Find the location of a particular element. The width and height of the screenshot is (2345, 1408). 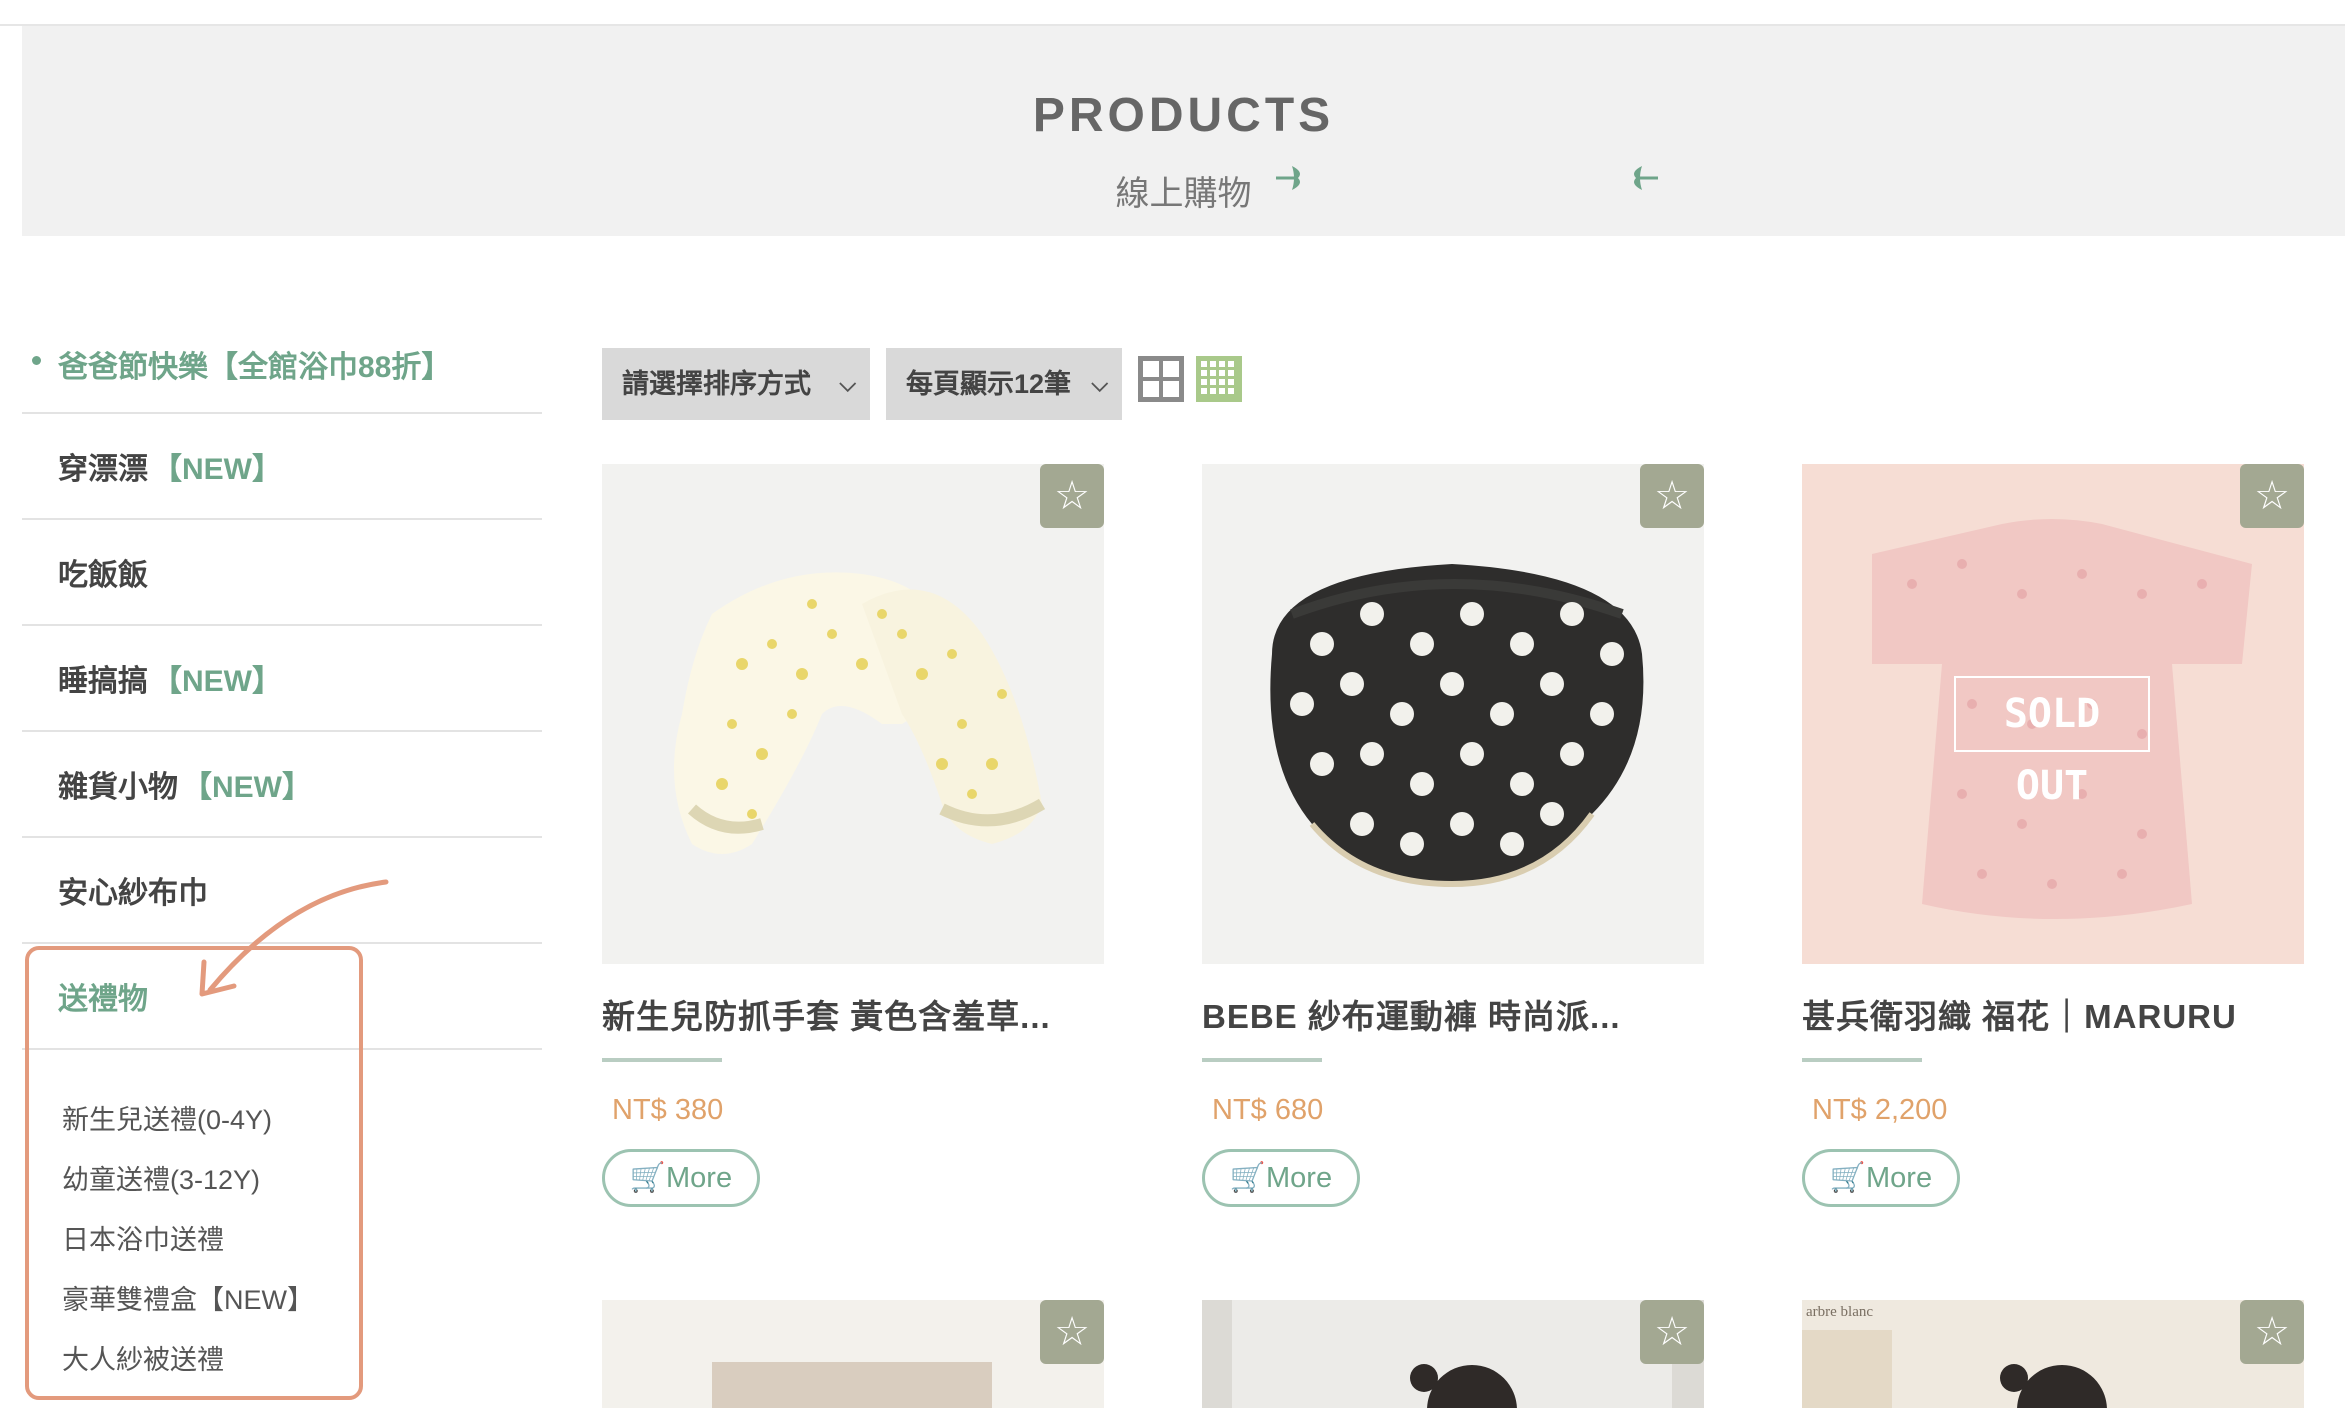

sidebar-item-sleep: 睡搞搞 【NEW】 is located at coordinates (282, 679).